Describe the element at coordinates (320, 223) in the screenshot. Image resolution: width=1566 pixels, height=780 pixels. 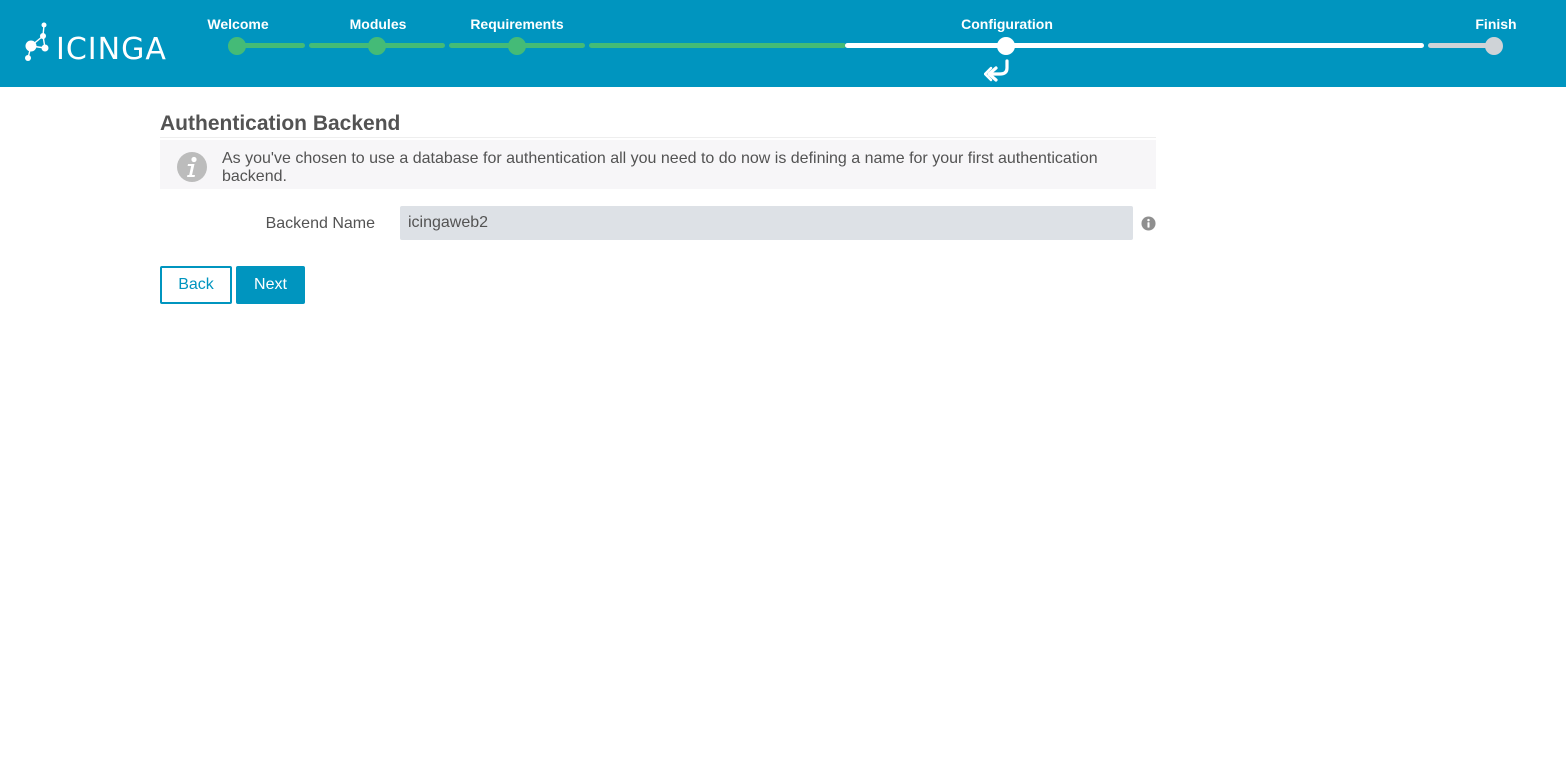
I see `backend-name-label: Backend Name` at that location.